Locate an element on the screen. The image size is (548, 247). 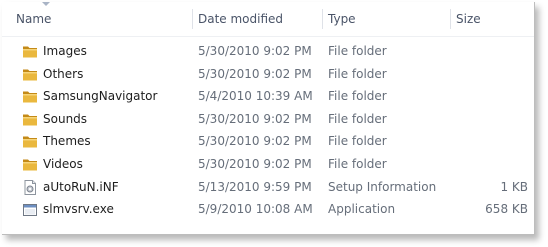
application-icon is located at coordinates (30, 209).